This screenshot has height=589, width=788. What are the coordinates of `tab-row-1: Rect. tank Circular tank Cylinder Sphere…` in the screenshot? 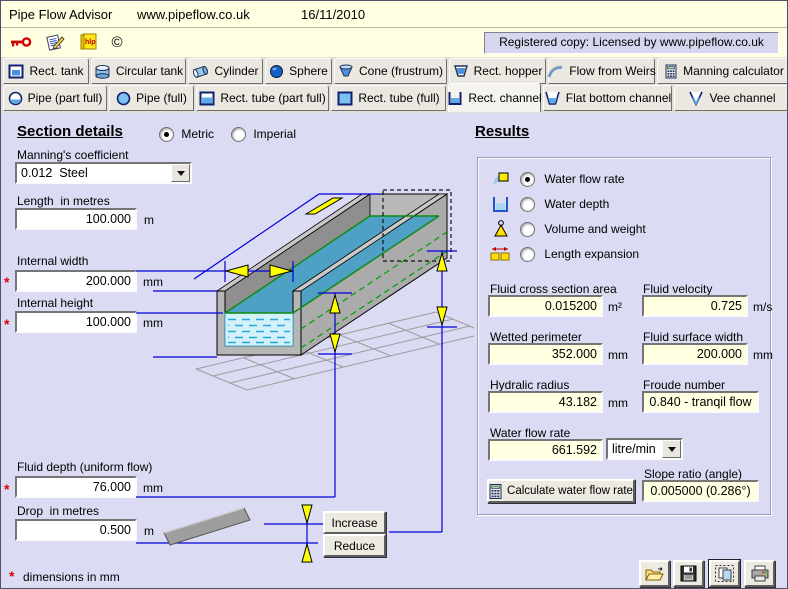 It's located at (395, 71).